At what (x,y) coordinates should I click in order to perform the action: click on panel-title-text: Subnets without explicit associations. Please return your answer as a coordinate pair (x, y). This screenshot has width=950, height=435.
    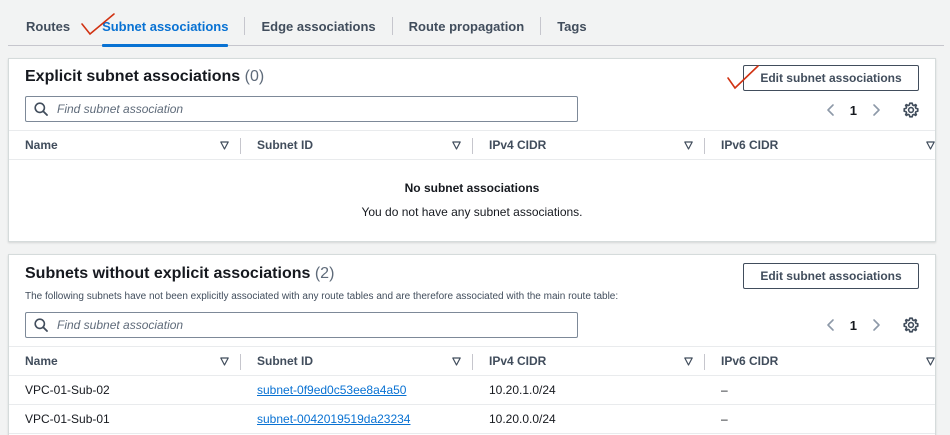
    Looking at the image, I should click on (168, 273).